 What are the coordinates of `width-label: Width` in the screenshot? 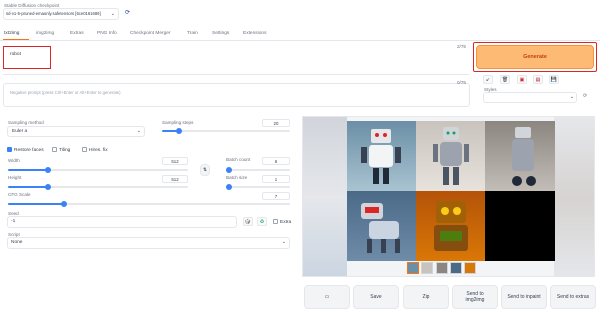 It's located at (14, 160).